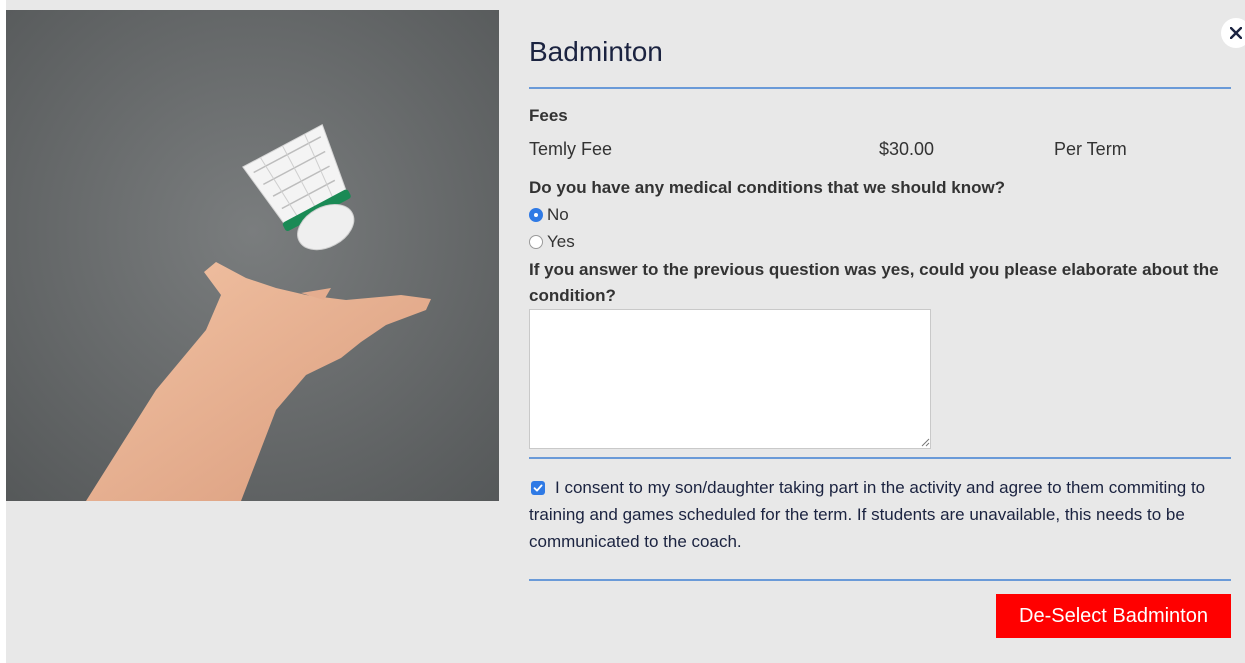  I want to click on radio-option-no: No, so click(549, 215).